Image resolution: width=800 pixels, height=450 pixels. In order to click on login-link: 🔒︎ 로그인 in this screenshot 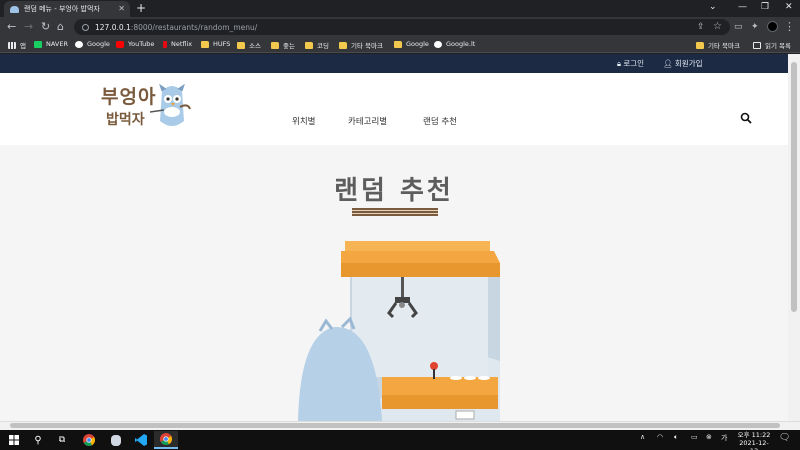, I will do `click(630, 63)`.